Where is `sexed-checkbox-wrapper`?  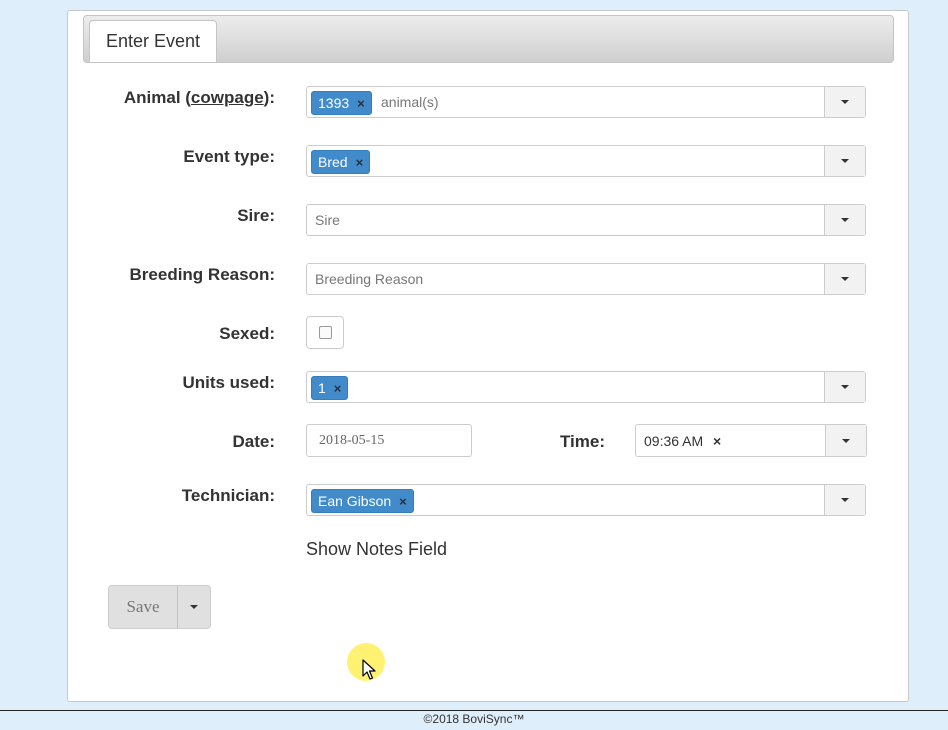 sexed-checkbox-wrapper is located at coordinates (325, 332).